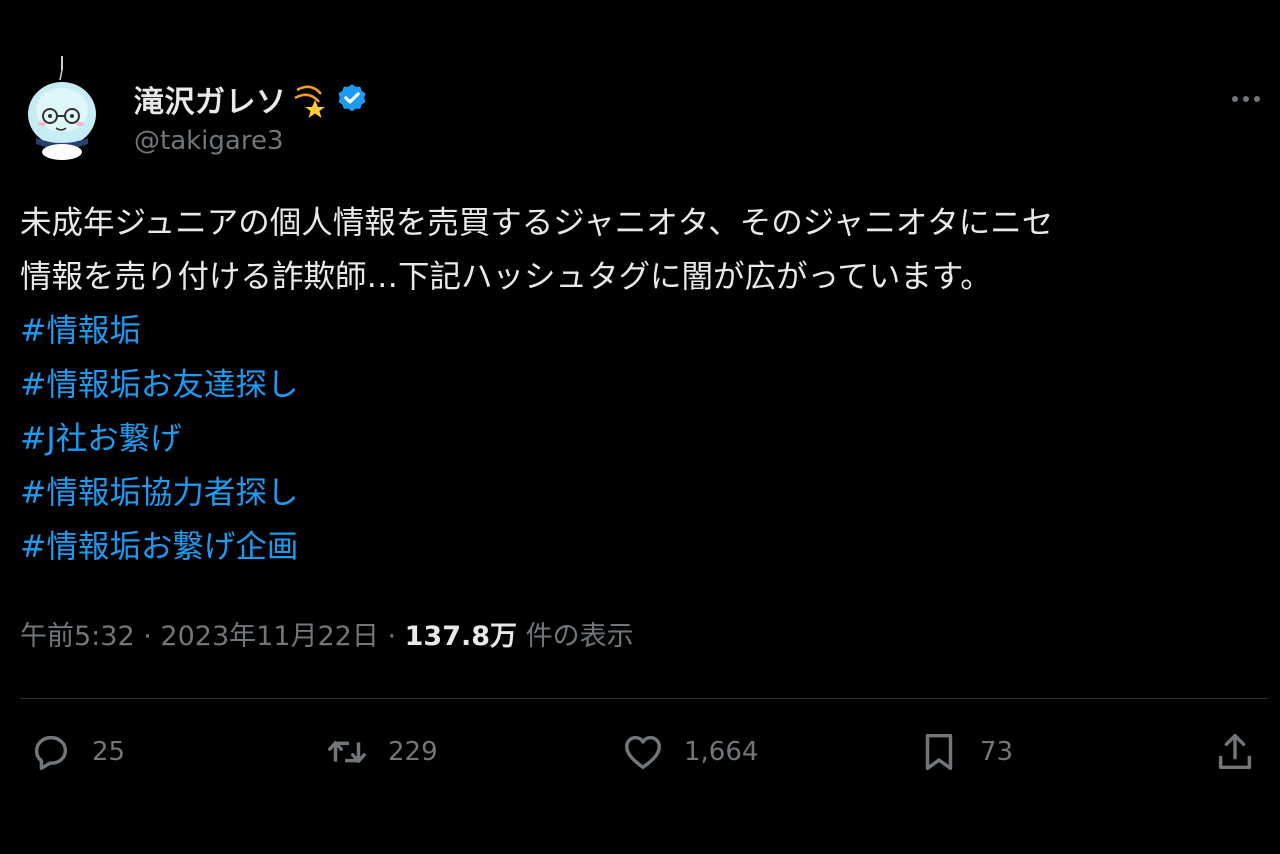  I want to click on views-count: 137.8万, so click(461, 636).